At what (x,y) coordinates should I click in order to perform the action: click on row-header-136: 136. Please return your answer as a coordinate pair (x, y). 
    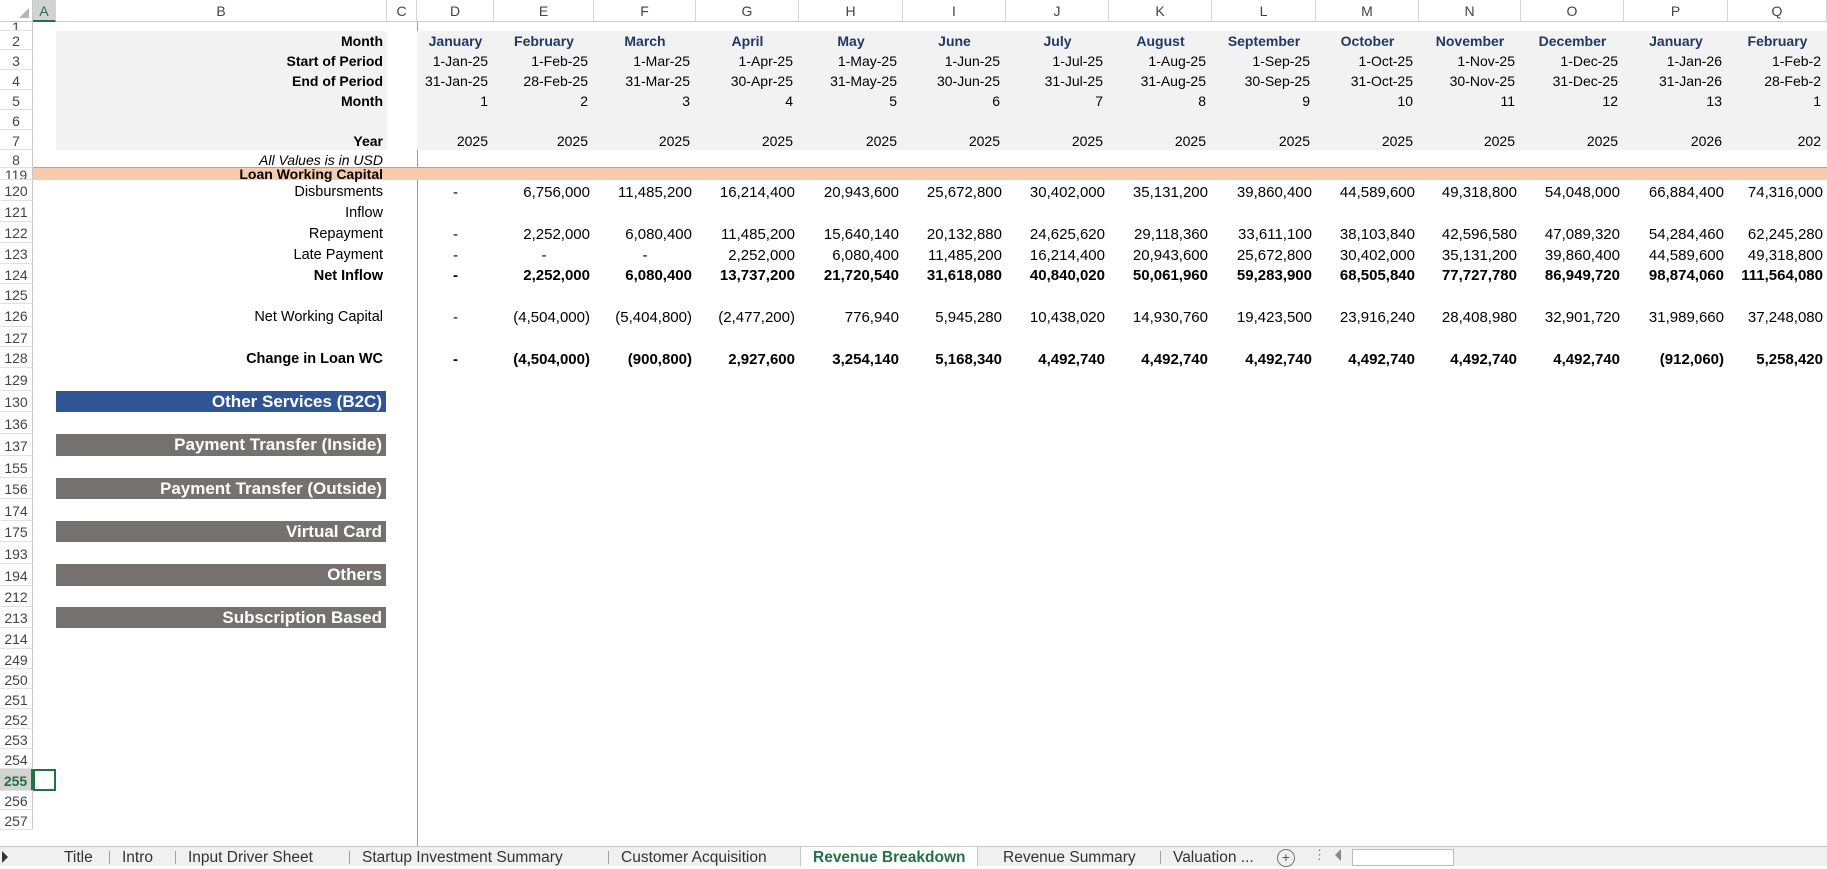
    Looking at the image, I should click on (16, 423).